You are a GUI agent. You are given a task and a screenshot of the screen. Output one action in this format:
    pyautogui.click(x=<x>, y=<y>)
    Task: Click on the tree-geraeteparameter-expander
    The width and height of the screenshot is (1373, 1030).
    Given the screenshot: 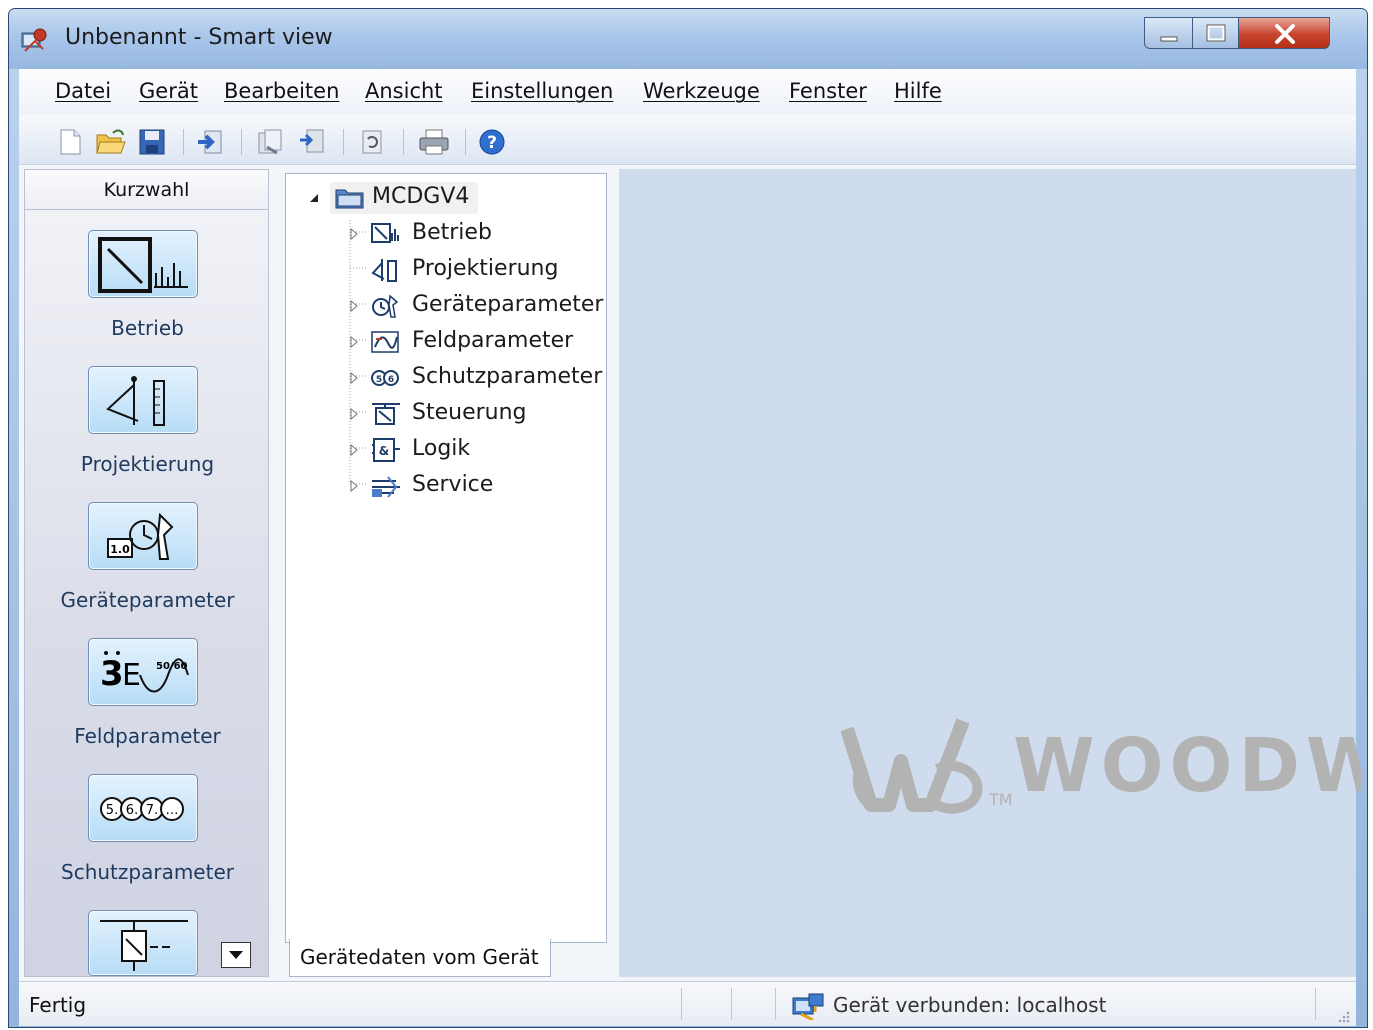 What is the action you would take?
    pyautogui.click(x=354, y=306)
    